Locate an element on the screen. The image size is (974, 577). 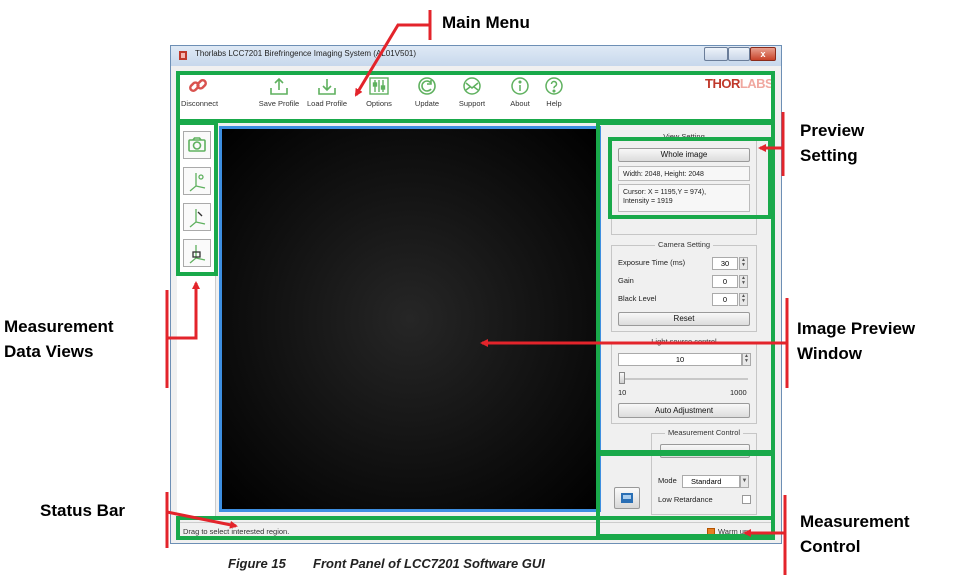
image-preview-callout-line2: Window is located at coordinates (829, 353).